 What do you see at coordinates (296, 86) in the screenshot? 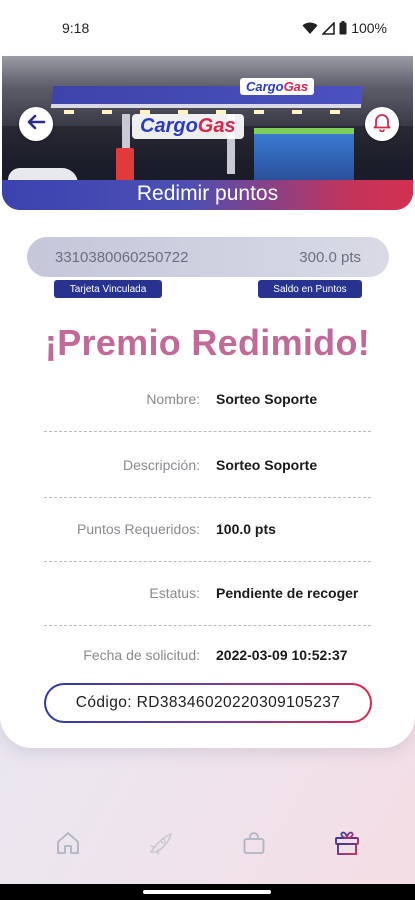
I see `brand-logo-small-right: Gas` at bounding box center [296, 86].